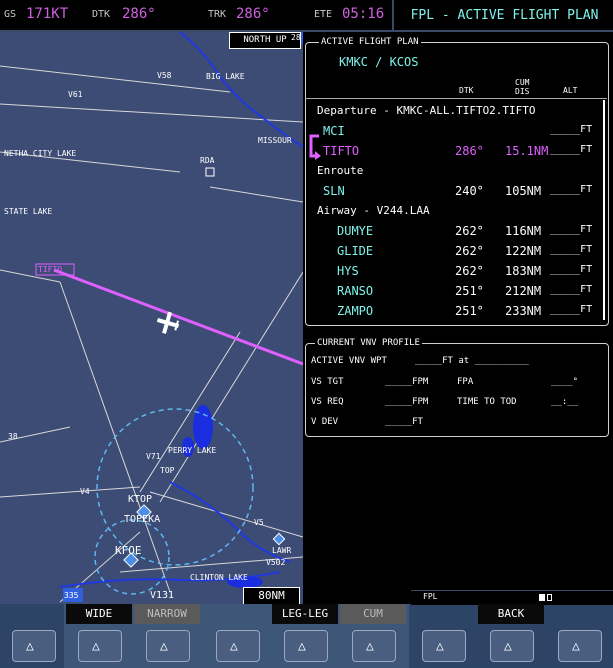 Image resolution: width=613 pixels, height=668 pixels. Describe the element at coordinates (341, 151) in the screenshot. I see `flight-plan-waypoint: TIFTO` at that location.